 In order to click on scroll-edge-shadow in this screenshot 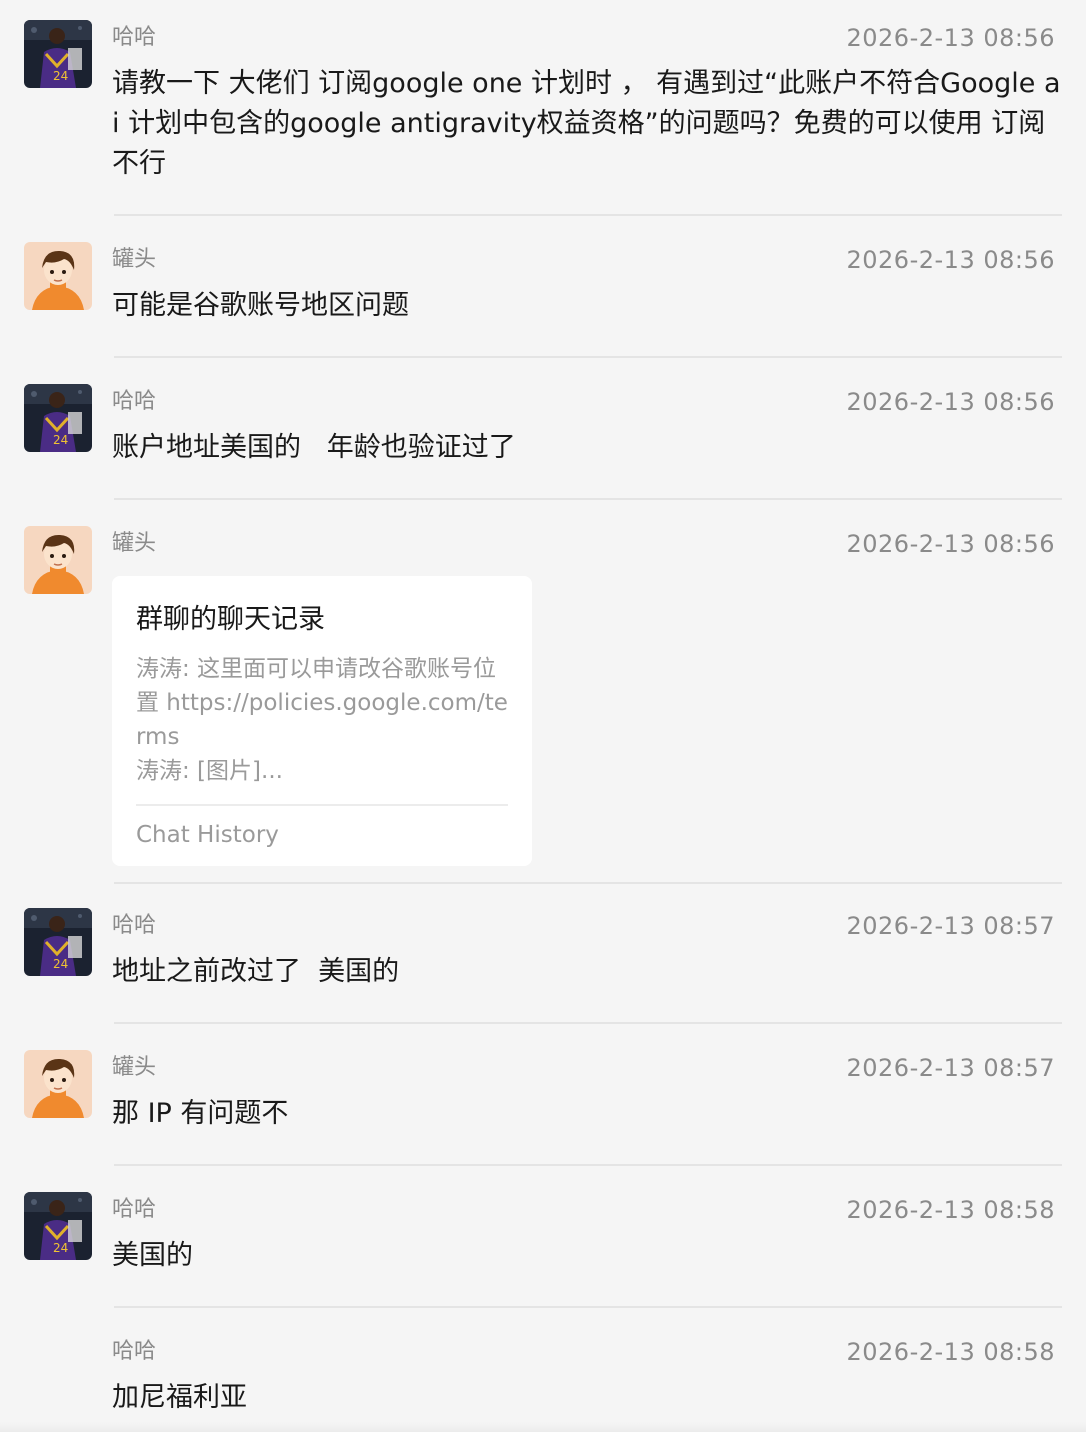, I will do `click(543, 1427)`.